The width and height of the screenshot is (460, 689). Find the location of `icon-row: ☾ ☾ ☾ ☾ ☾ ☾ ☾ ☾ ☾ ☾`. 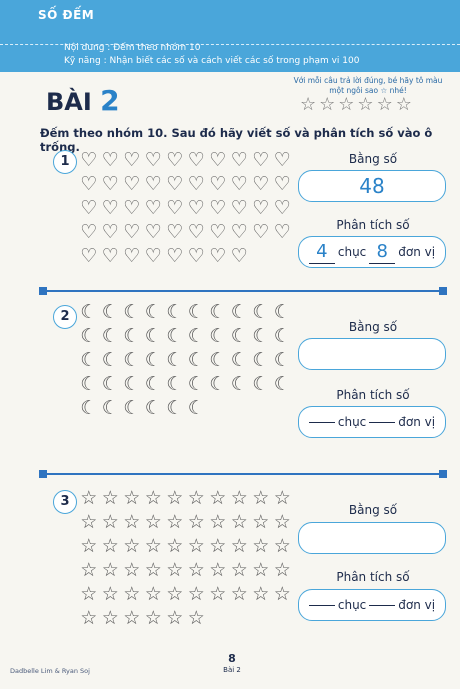

icon-row: ☾ ☾ ☾ ☾ ☾ ☾ ☾ ☾ ☾ ☾ is located at coordinates (185, 384).